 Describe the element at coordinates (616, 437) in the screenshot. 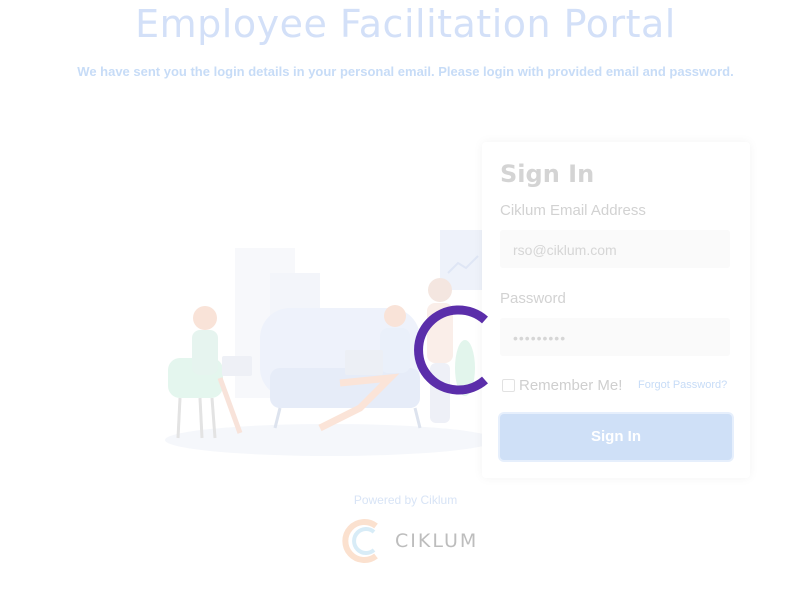

I see `sign-in-button: Sign In` at that location.